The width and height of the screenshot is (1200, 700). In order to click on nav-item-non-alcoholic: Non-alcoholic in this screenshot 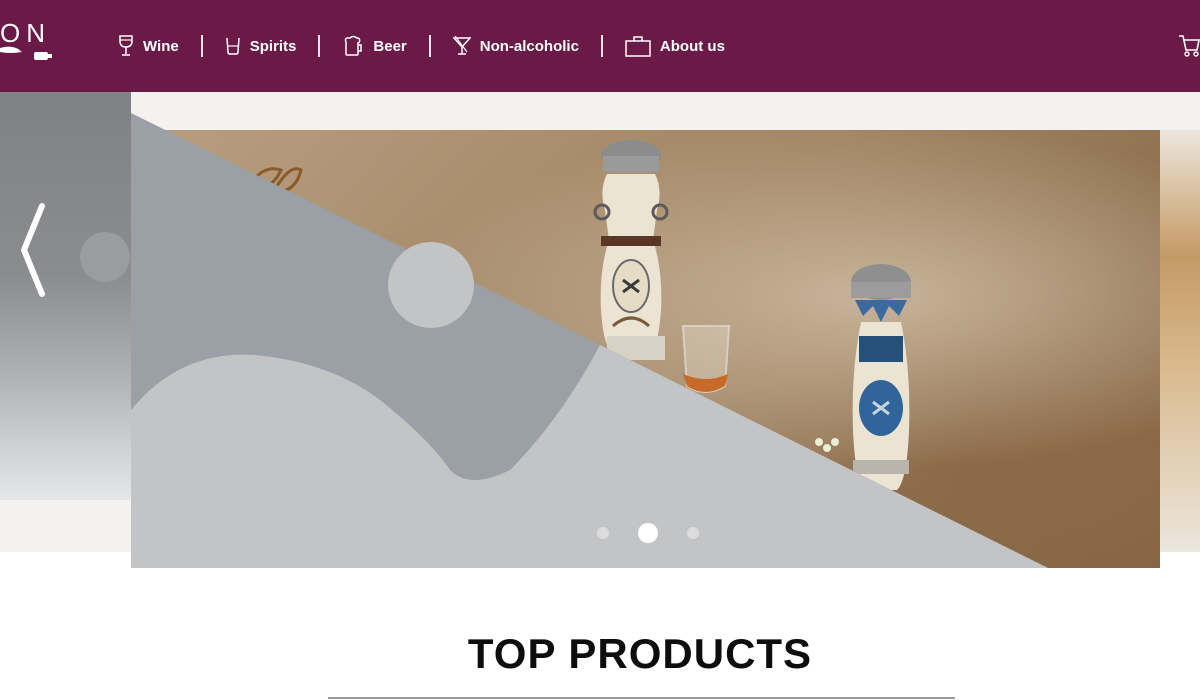, I will do `click(515, 46)`.